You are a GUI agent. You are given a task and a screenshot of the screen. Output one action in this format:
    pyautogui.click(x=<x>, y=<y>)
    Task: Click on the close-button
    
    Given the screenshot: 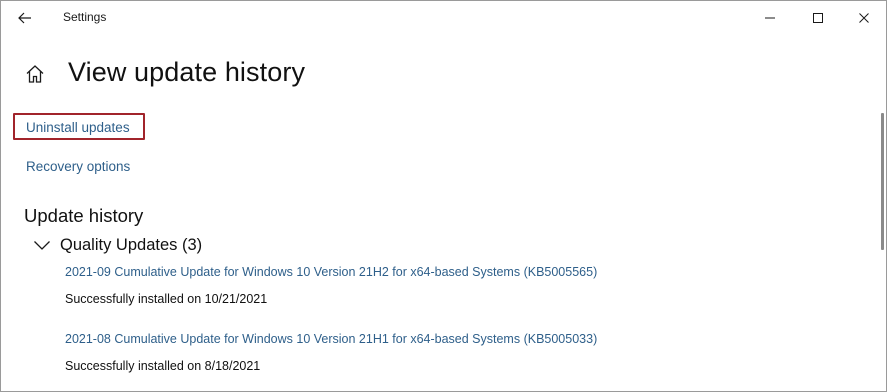 What is the action you would take?
    pyautogui.click(x=863, y=18)
    